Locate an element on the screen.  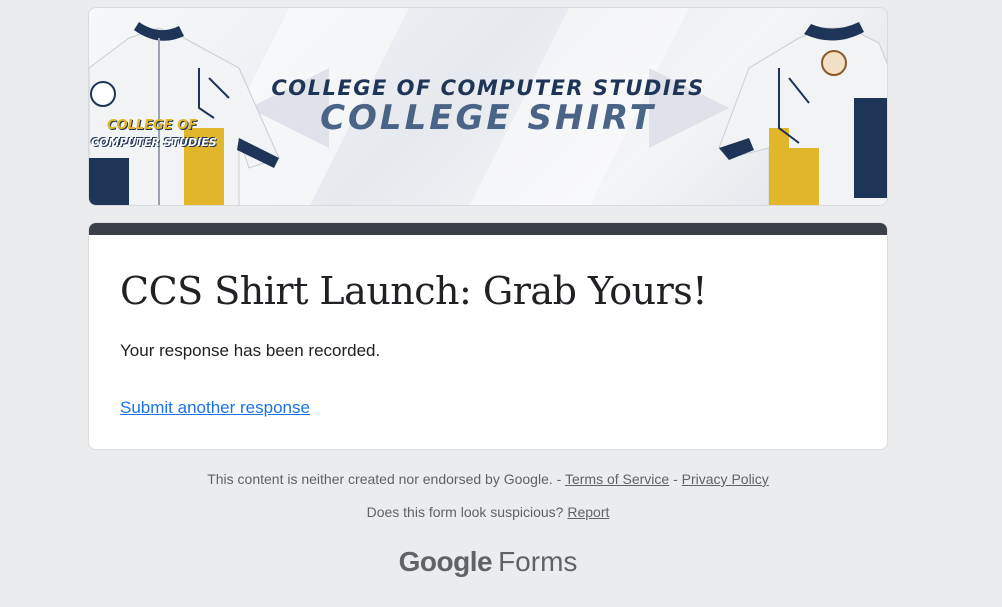
report-link: Report is located at coordinates (588, 512).